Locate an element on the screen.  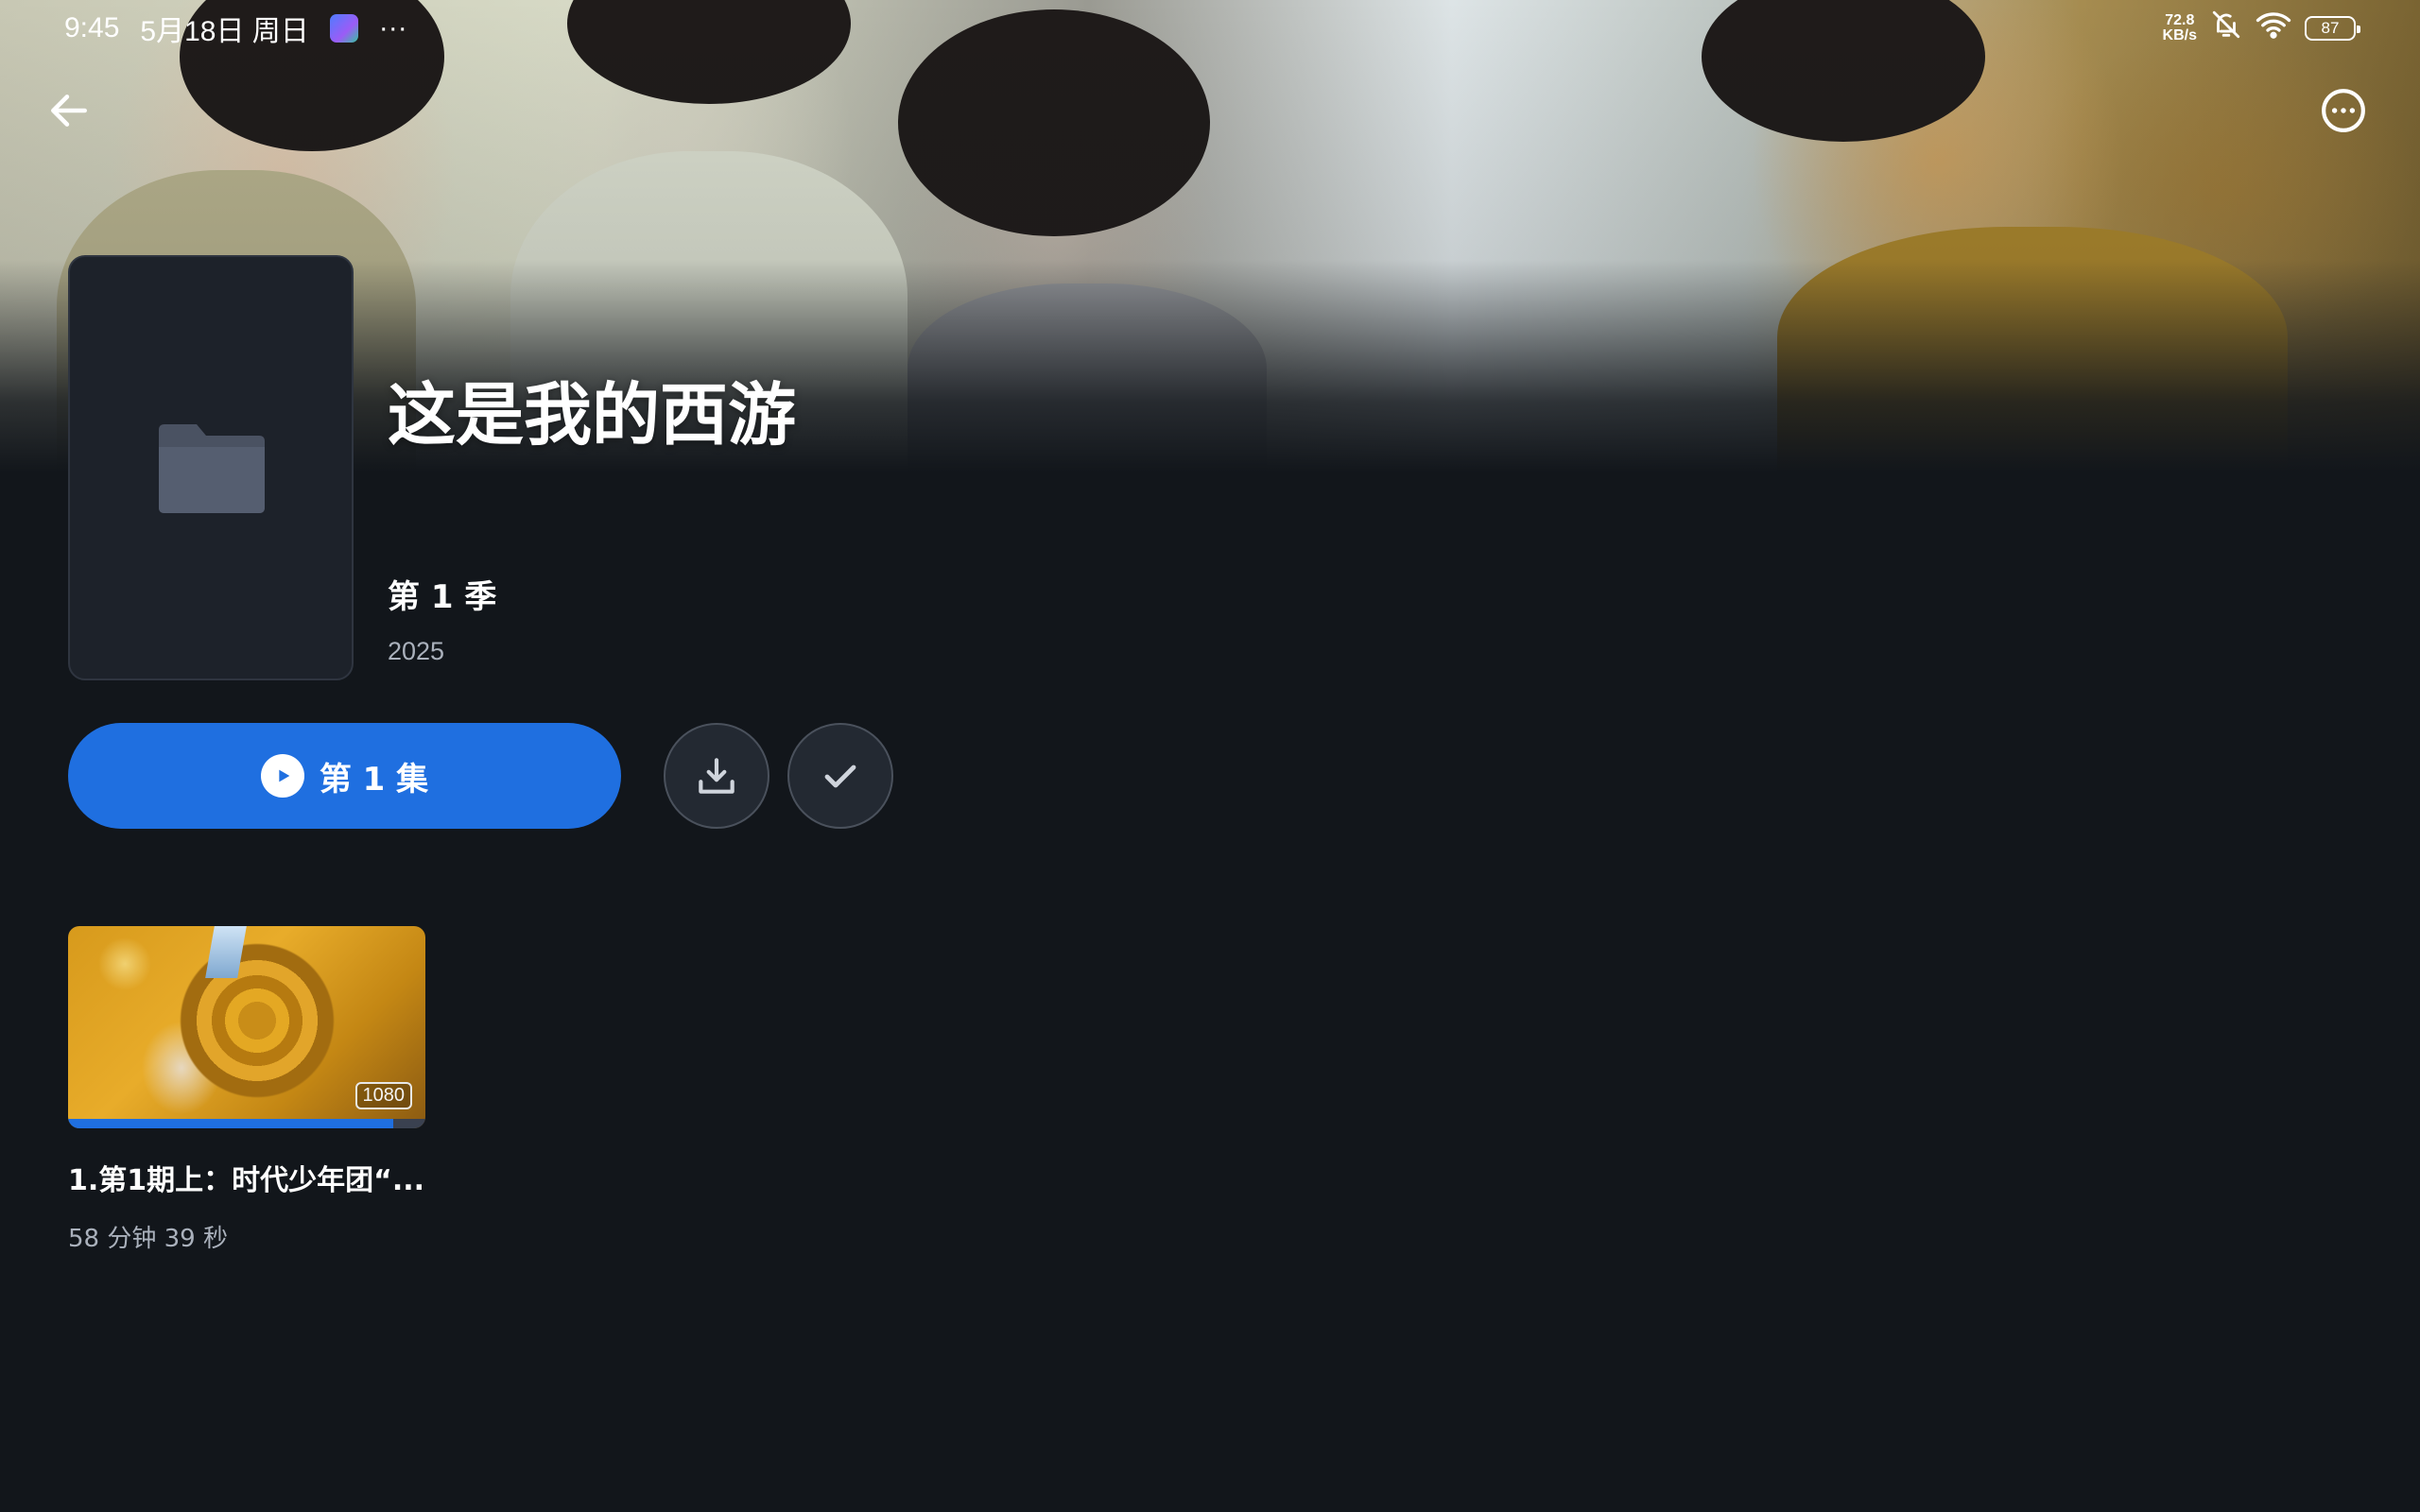
play-icon is located at coordinates (282, 776).